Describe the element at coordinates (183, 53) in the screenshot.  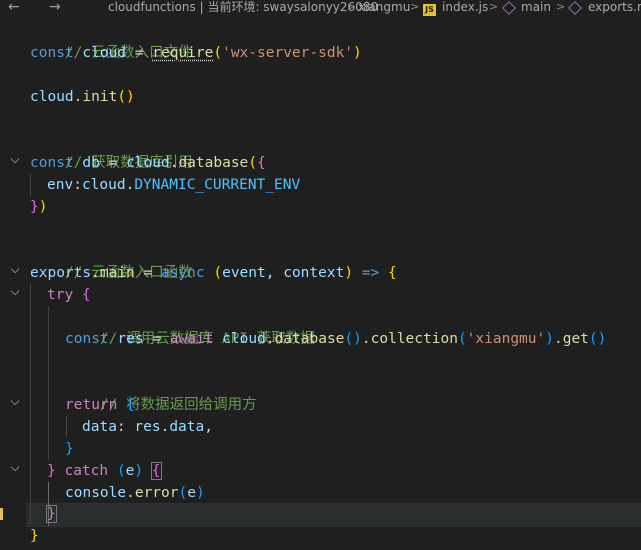
I see `function-call: require` at that location.